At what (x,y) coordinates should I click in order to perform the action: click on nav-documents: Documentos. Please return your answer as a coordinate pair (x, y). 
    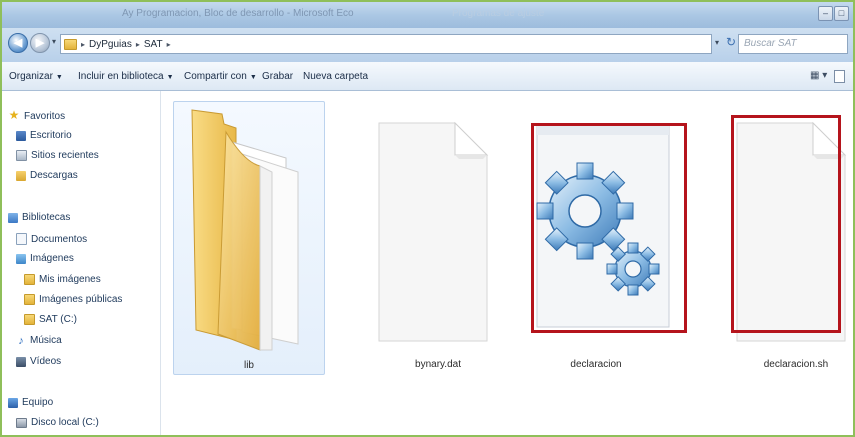
    Looking at the image, I should click on (51, 239).